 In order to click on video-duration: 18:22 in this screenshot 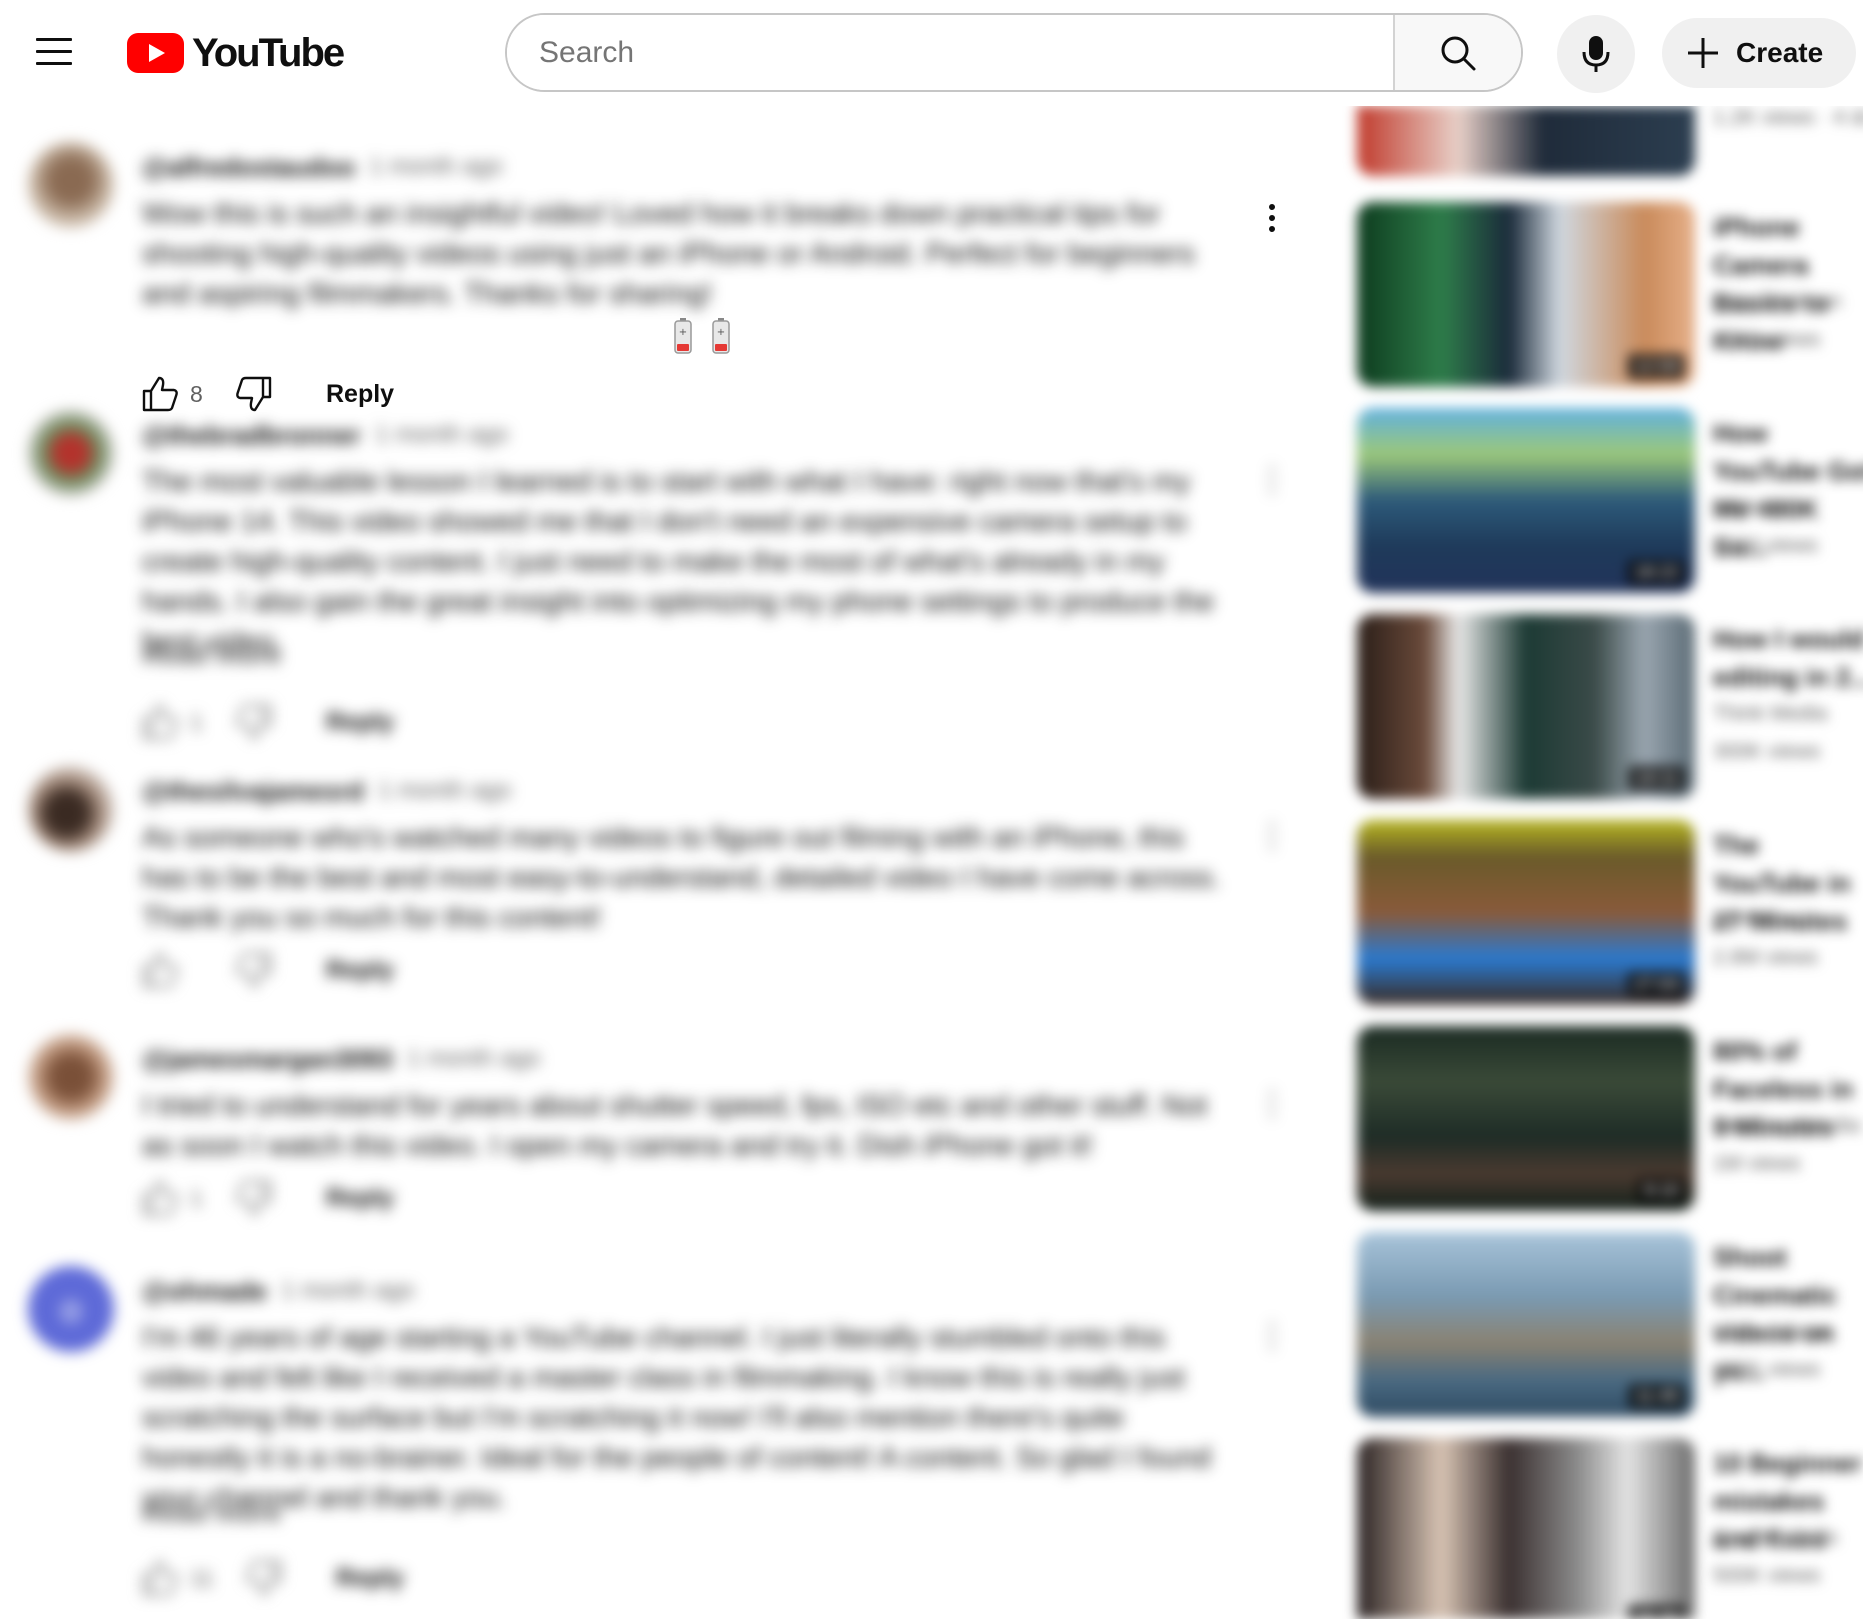, I will do `click(1656, 572)`.